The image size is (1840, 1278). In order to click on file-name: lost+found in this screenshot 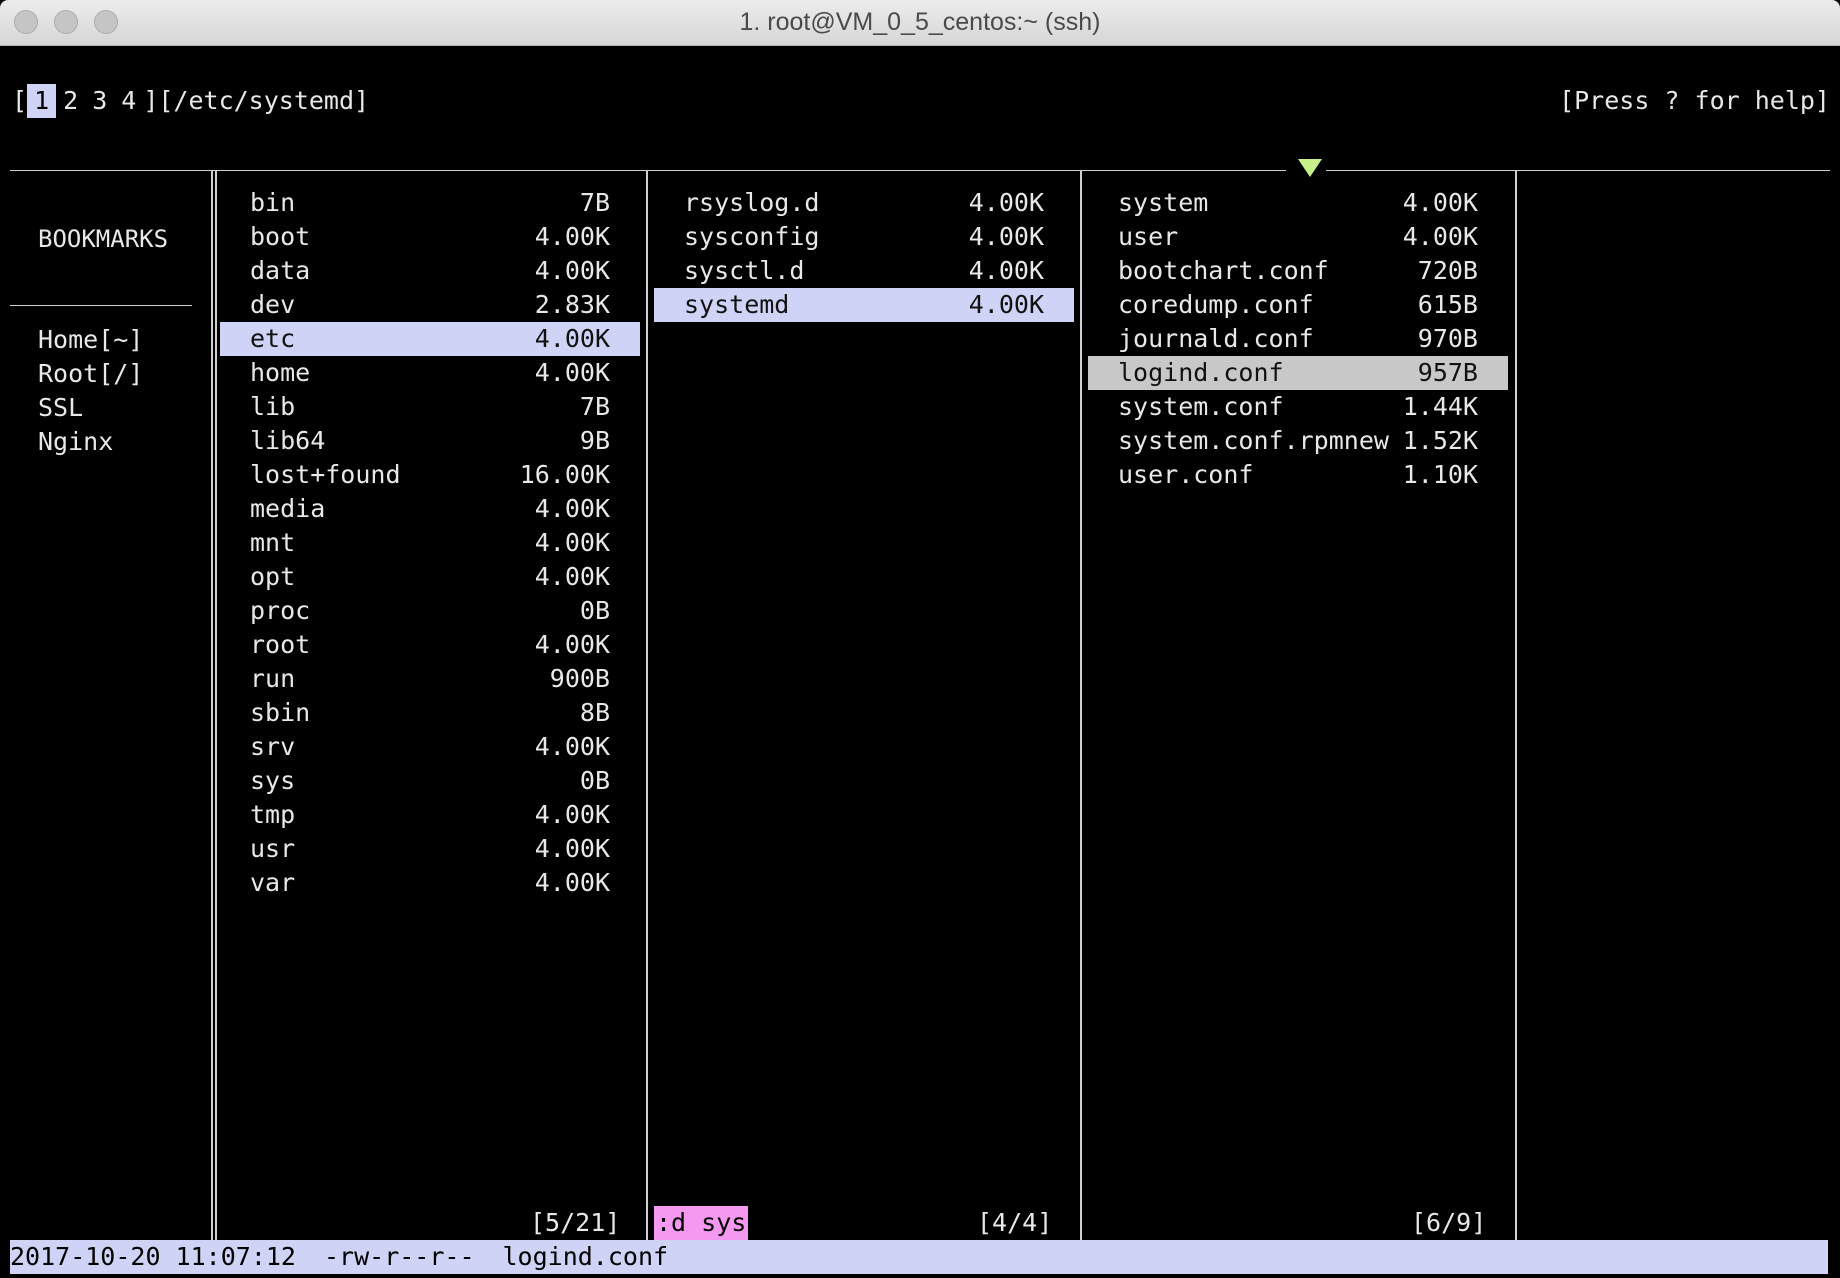, I will do `click(325, 474)`.